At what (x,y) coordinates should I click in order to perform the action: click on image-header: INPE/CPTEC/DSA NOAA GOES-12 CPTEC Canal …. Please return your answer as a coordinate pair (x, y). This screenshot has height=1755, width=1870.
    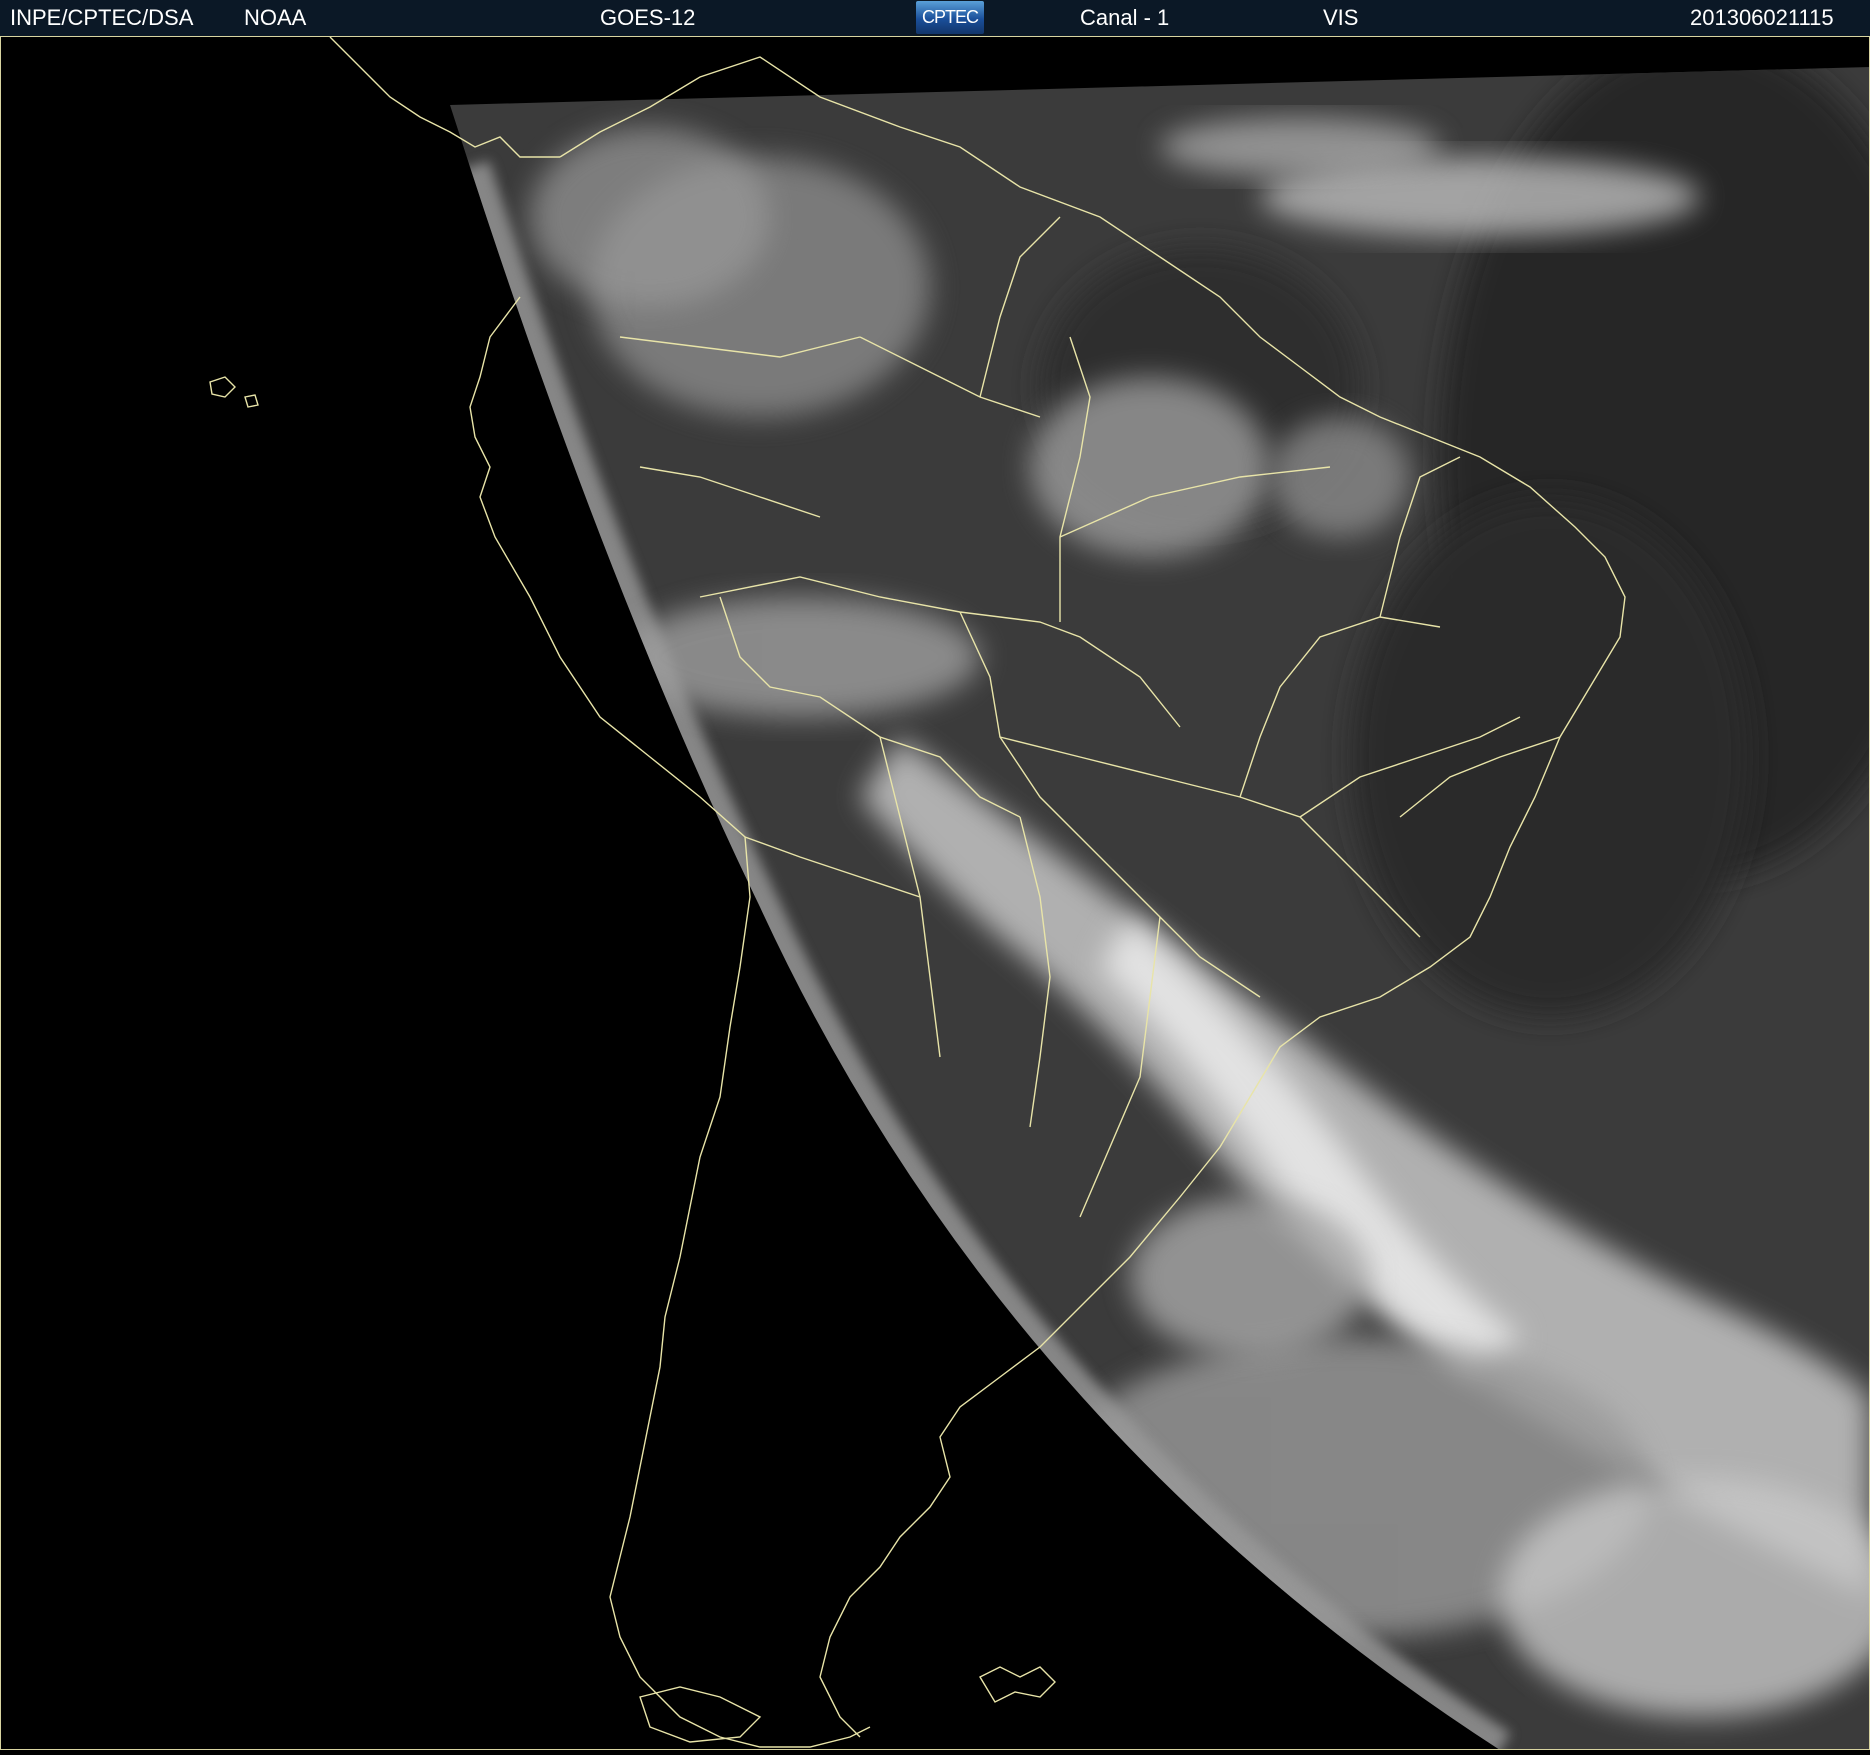
    Looking at the image, I should click on (935, 18).